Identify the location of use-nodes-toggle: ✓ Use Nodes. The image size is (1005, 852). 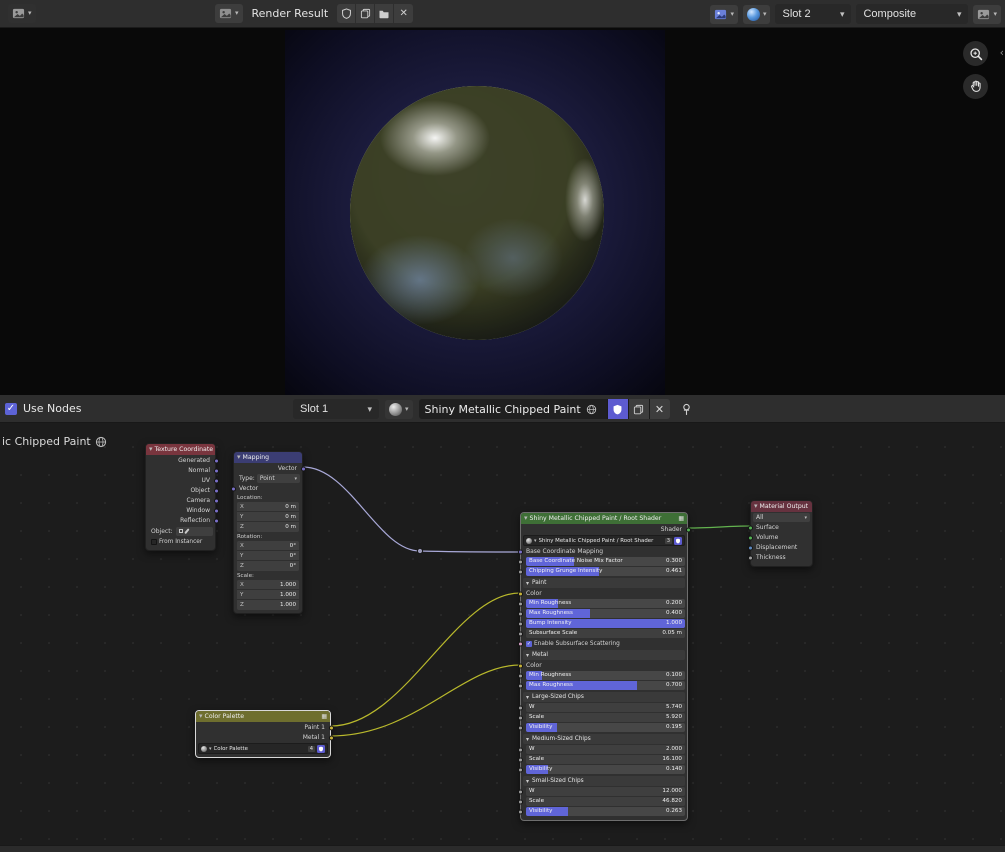
(43, 408).